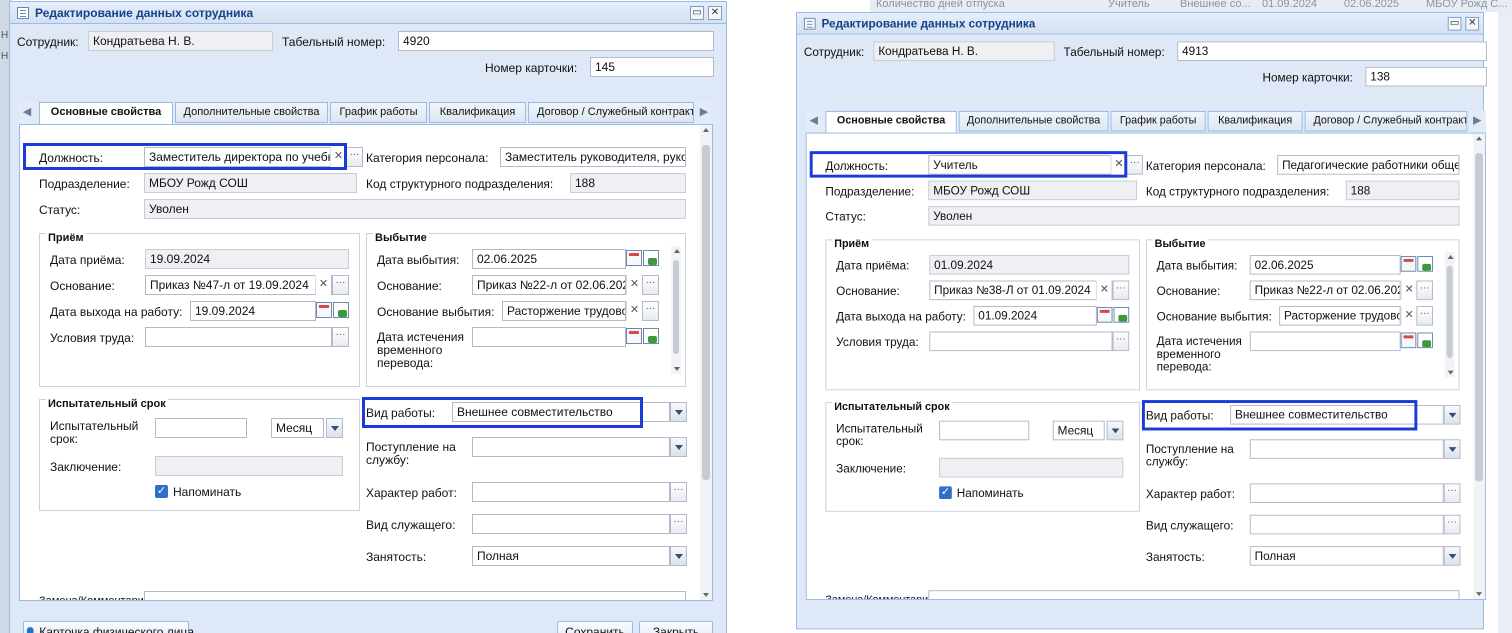 Image resolution: width=1512 pixels, height=633 pixels. What do you see at coordinates (247, 259) in the screenshot?
I see `hire-date-field: 19.09.2024` at bounding box center [247, 259].